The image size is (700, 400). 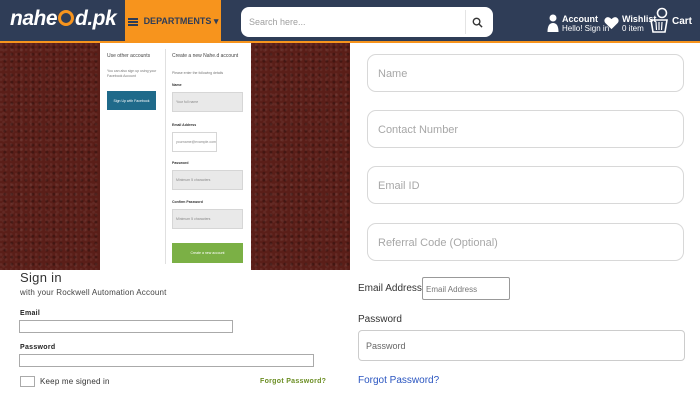 I want to click on cart-label: Cart, so click(x=682, y=21).